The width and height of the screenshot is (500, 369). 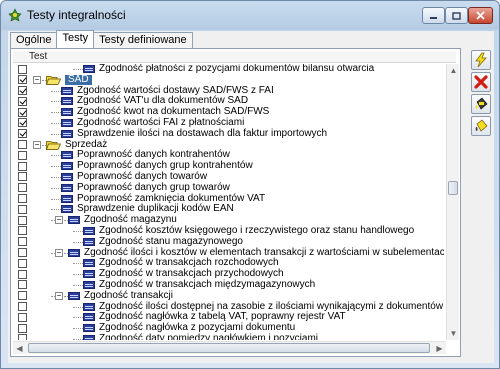 What do you see at coordinates (228, 209) in the screenshot?
I see `test-row: Sprawdzenie duplikacji kodów EAN` at bounding box center [228, 209].